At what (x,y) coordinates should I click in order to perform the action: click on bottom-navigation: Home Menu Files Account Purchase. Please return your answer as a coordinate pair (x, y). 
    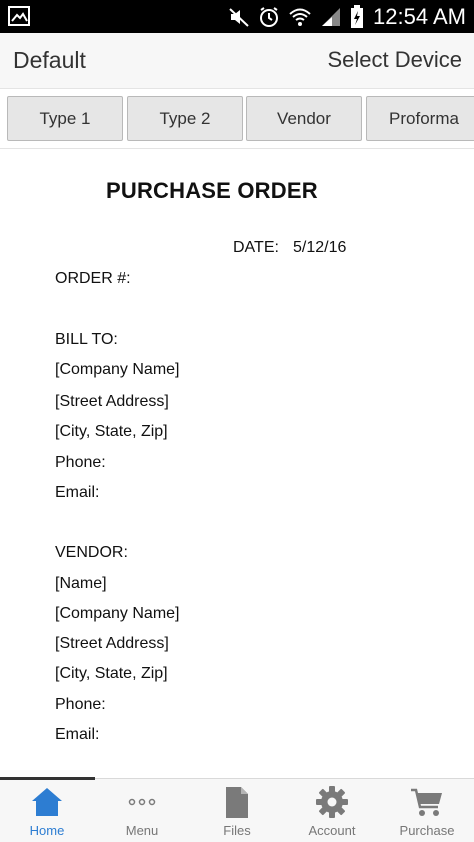
    Looking at the image, I should click on (237, 809).